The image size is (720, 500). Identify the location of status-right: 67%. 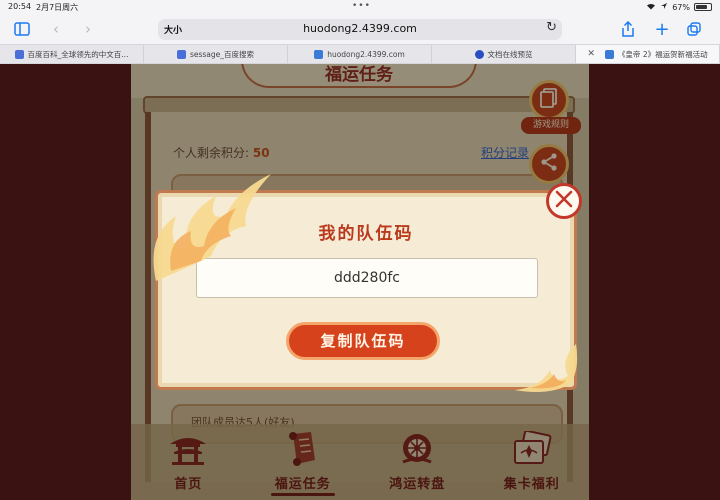
(679, 7).